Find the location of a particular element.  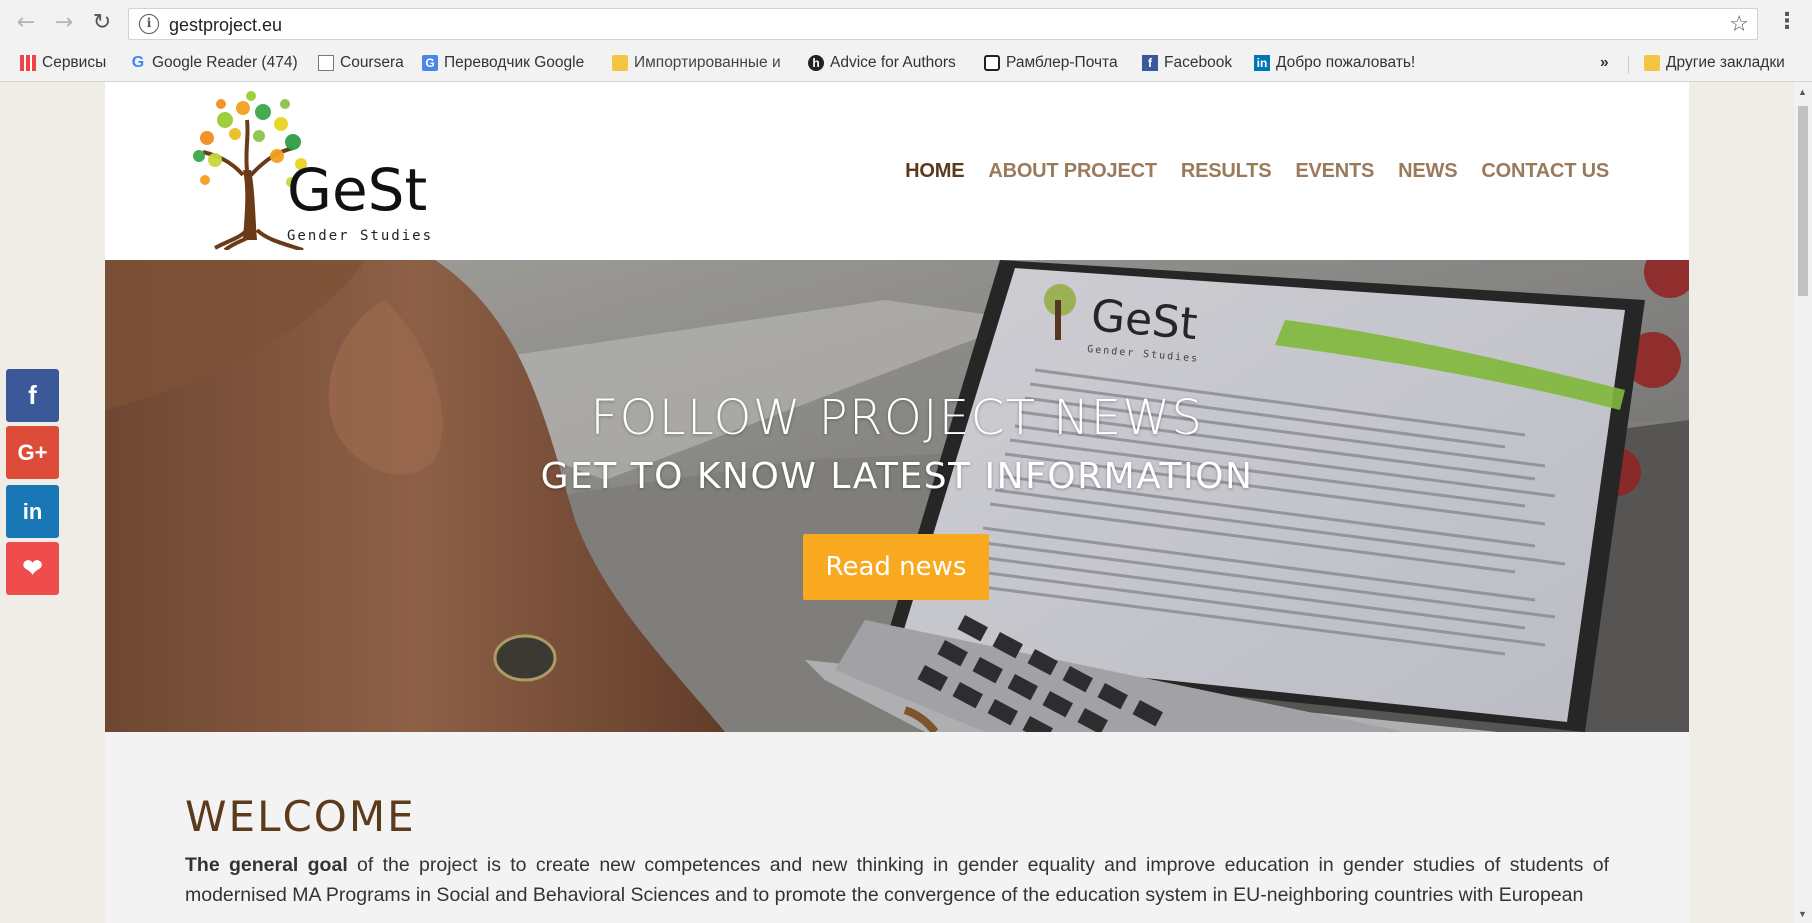

browser-toolbar: ← → ↻ i gestproject.eu ☆ ⋮ is located at coordinates (906, 23).